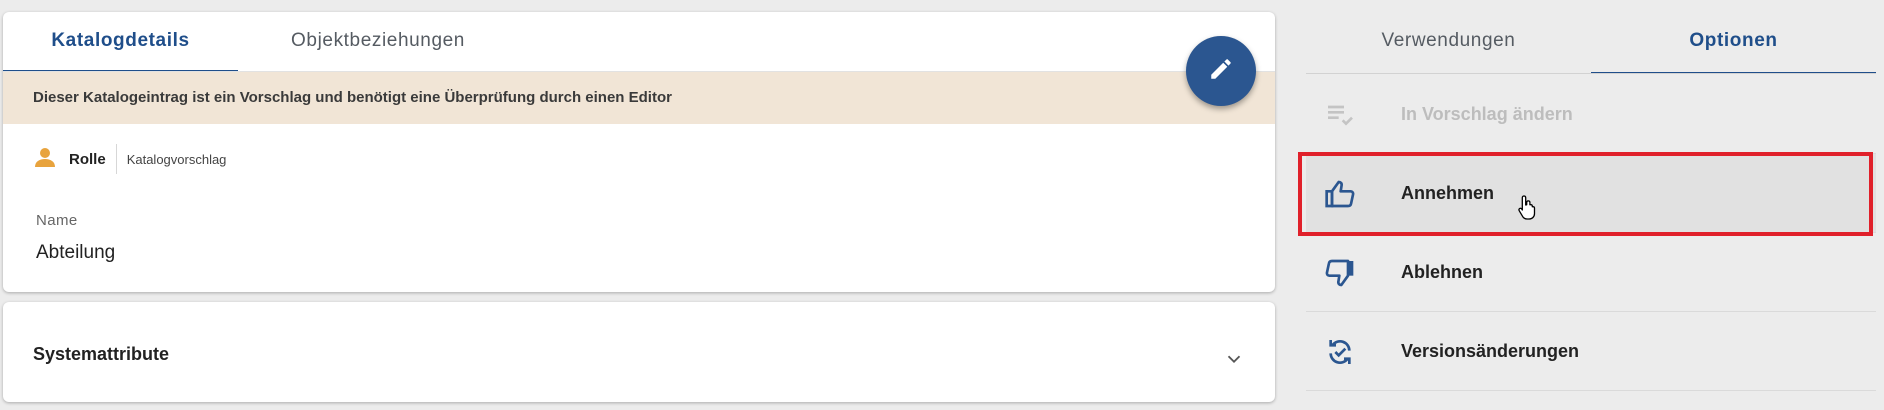 Image resolution: width=1884 pixels, height=410 pixels. I want to click on meta-divider, so click(116, 159).